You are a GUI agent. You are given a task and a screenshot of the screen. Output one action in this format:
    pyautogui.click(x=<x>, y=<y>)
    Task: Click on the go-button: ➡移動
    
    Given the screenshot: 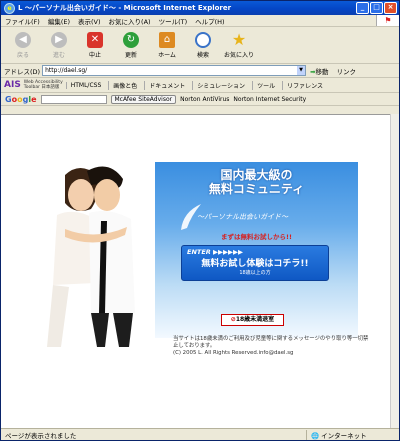 What is the action you would take?
    pyautogui.click(x=319, y=71)
    